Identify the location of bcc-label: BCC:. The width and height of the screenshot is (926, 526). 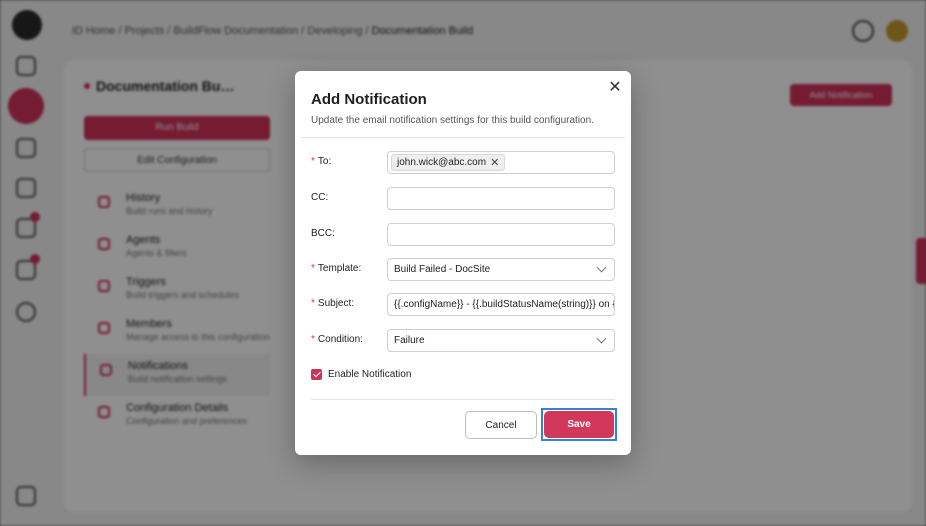
(323, 233).